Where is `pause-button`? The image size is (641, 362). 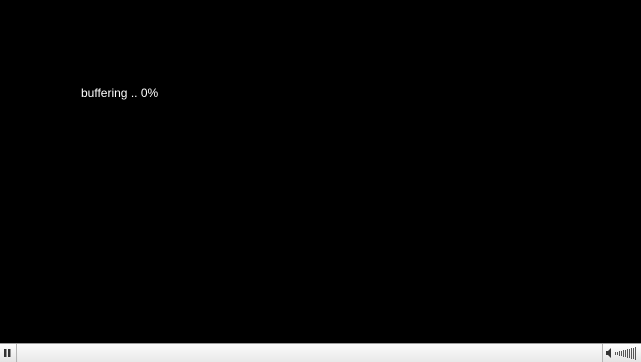 pause-button is located at coordinates (8, 353).